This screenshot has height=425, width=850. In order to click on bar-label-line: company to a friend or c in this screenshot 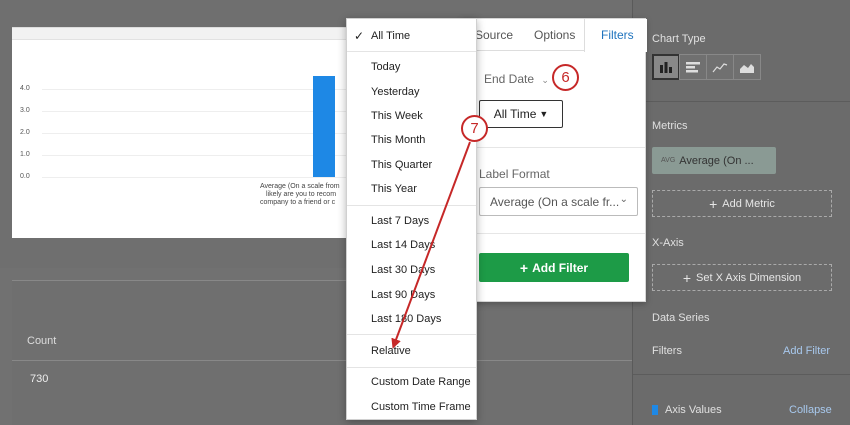, I will do `click(298, 202)`.